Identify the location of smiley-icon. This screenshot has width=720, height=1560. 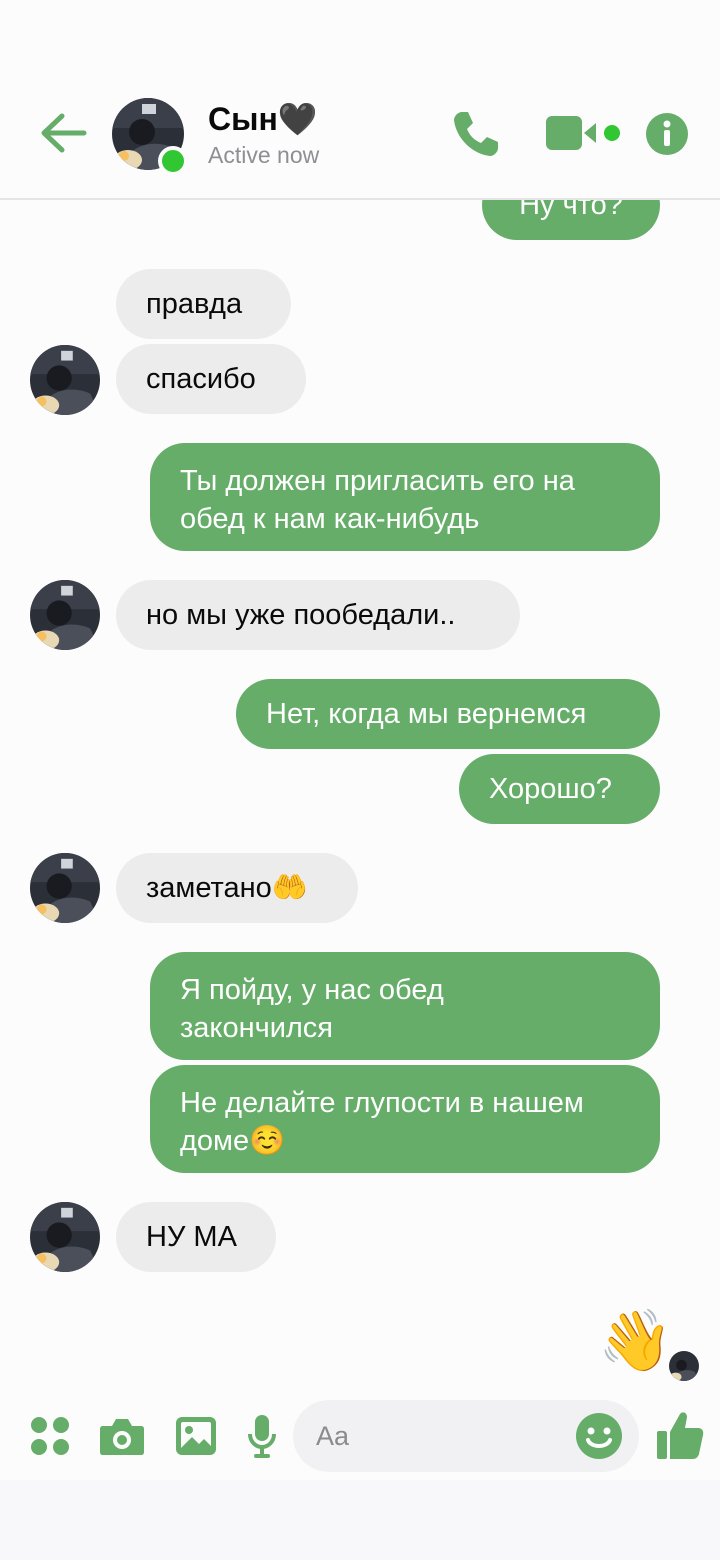
(599, 1436).